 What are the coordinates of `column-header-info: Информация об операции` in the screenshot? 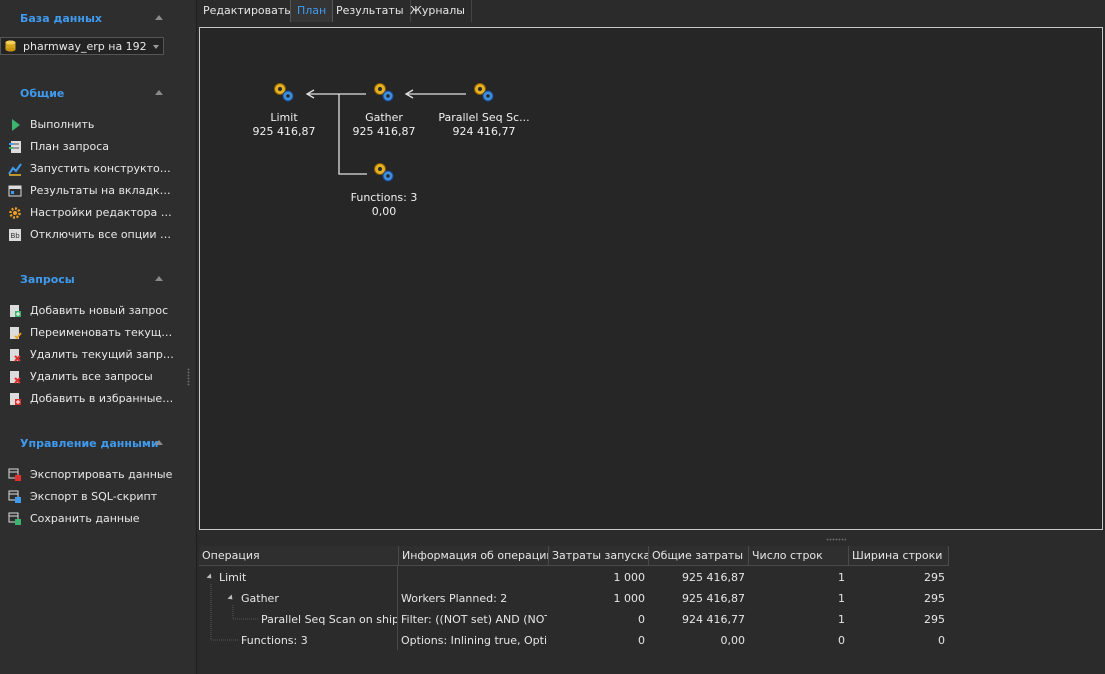 It's located at (474, 556).